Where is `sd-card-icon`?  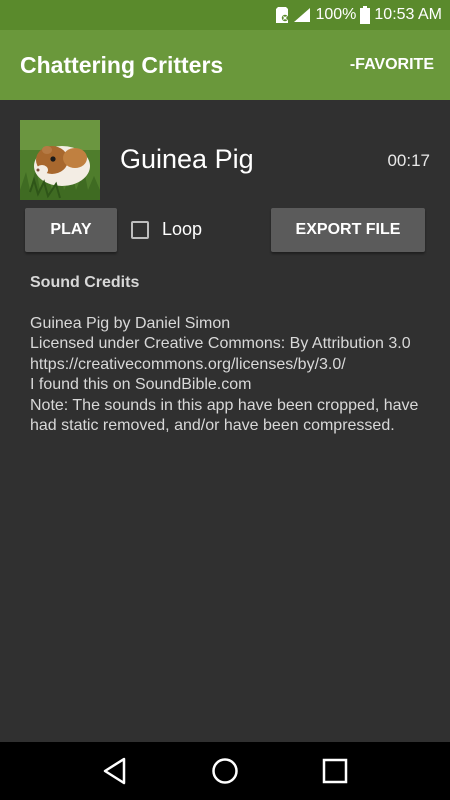 sd-card-icon is located at coordinates (282, 15).